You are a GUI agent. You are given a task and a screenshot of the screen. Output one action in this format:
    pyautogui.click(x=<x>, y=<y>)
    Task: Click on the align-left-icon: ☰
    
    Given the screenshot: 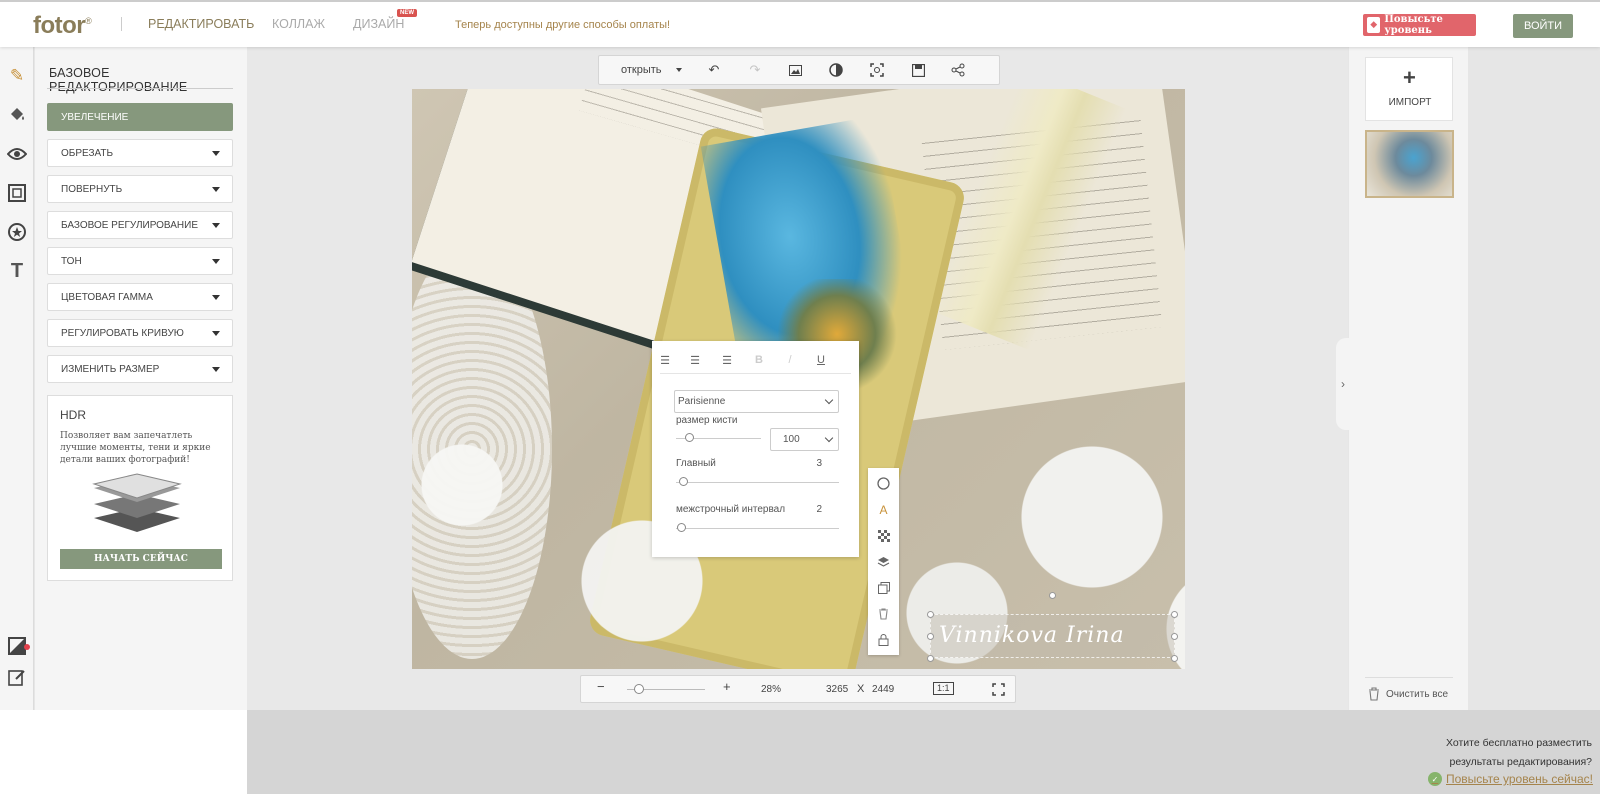 What is the action you would take?
    pyautogui.click(x=665, y=360)
    